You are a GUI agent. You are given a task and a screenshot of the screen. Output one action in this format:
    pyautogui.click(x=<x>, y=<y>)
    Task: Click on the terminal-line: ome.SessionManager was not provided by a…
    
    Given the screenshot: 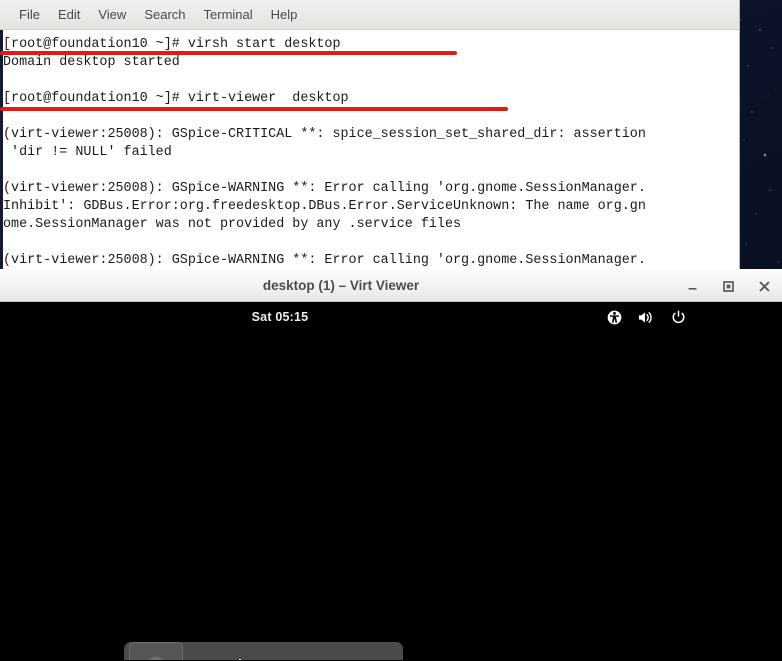 What is the action you would take?
    pyautogui.click(x=232, y=224)
    